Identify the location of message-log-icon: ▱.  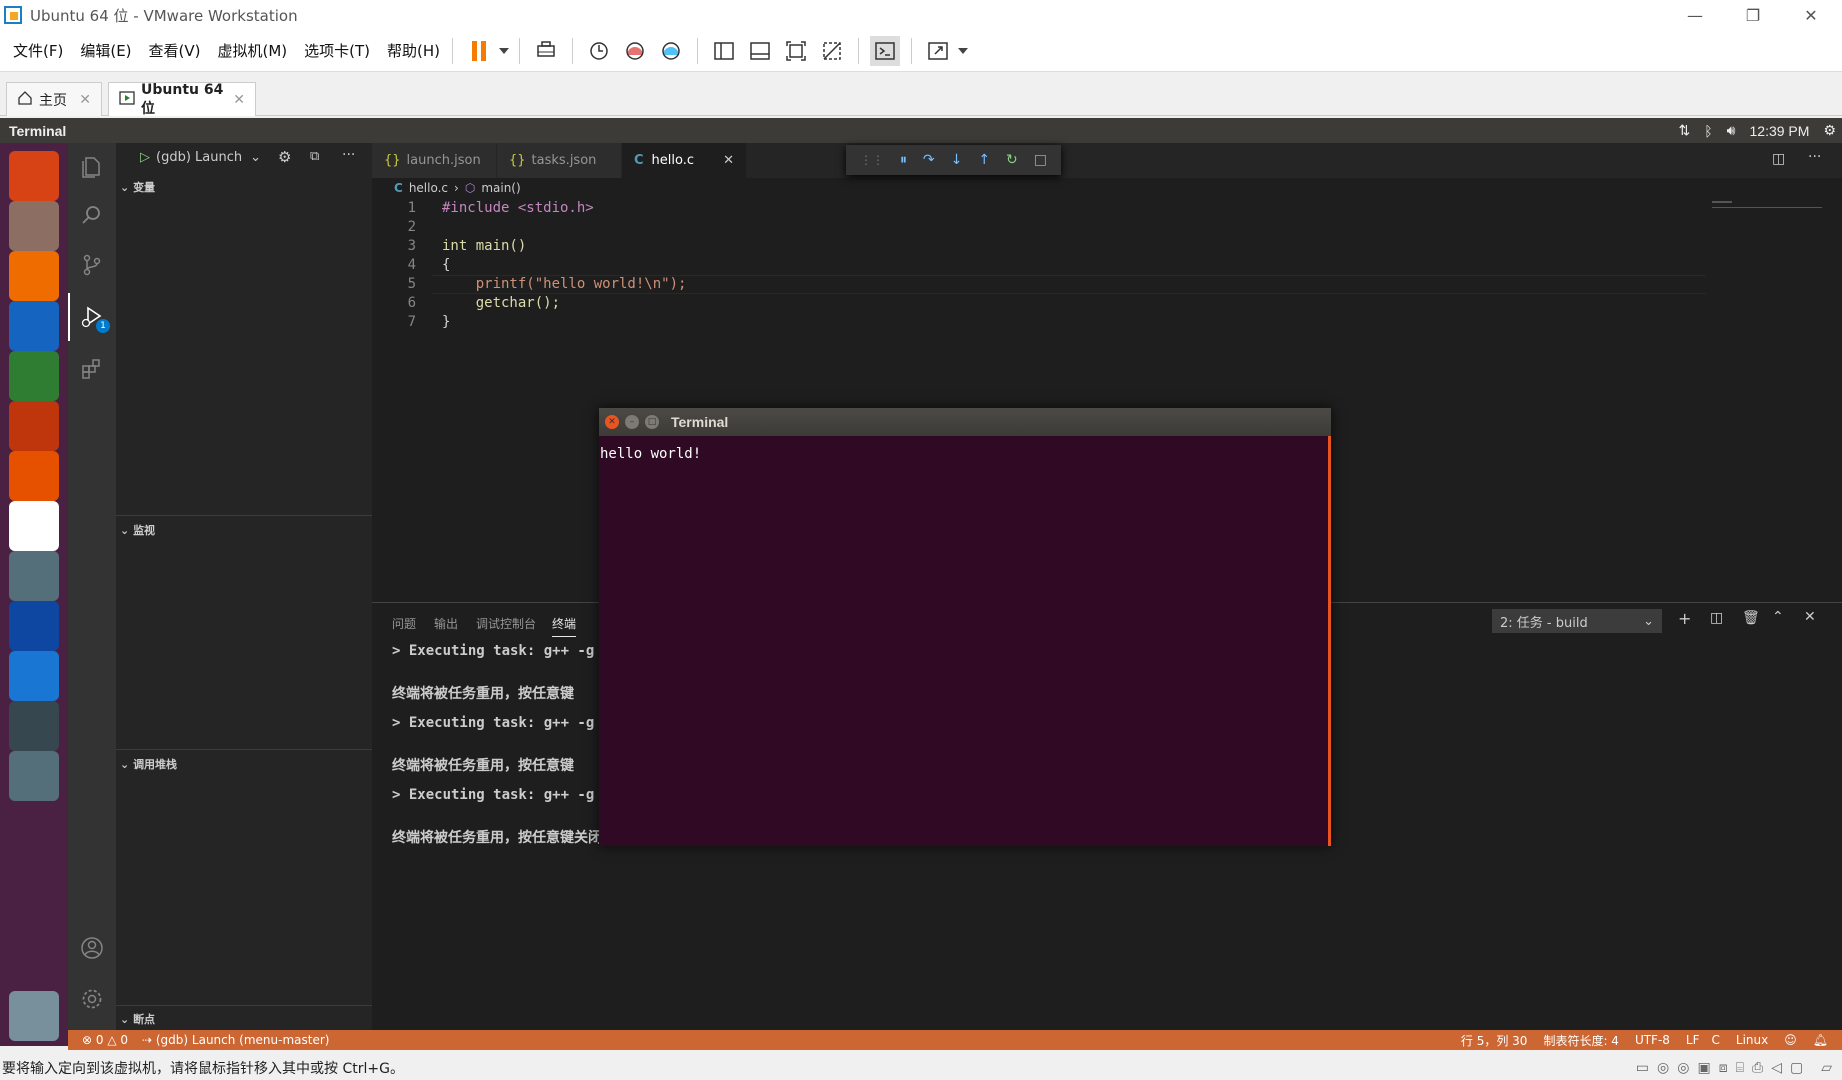
(1826, 1068).